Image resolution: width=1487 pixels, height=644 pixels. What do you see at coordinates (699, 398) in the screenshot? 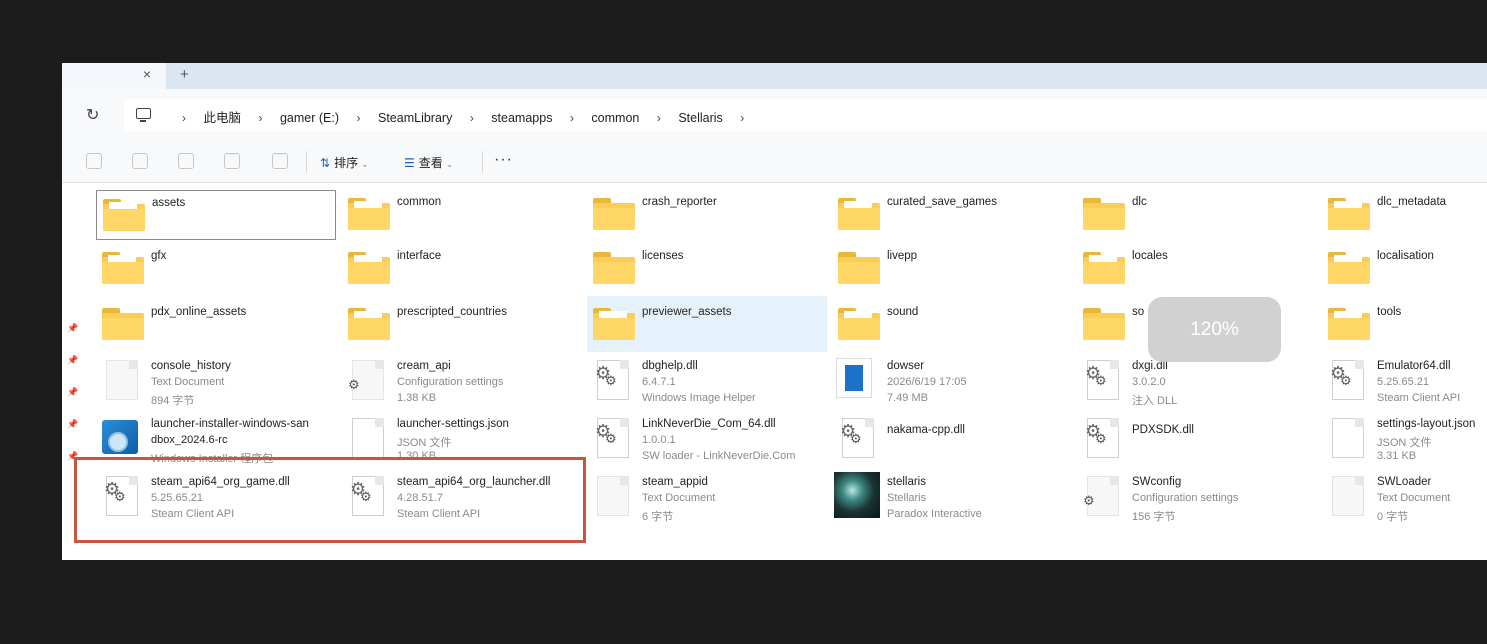
I see `item-description: Windows Image Helper` at bounding box center [699, 398].